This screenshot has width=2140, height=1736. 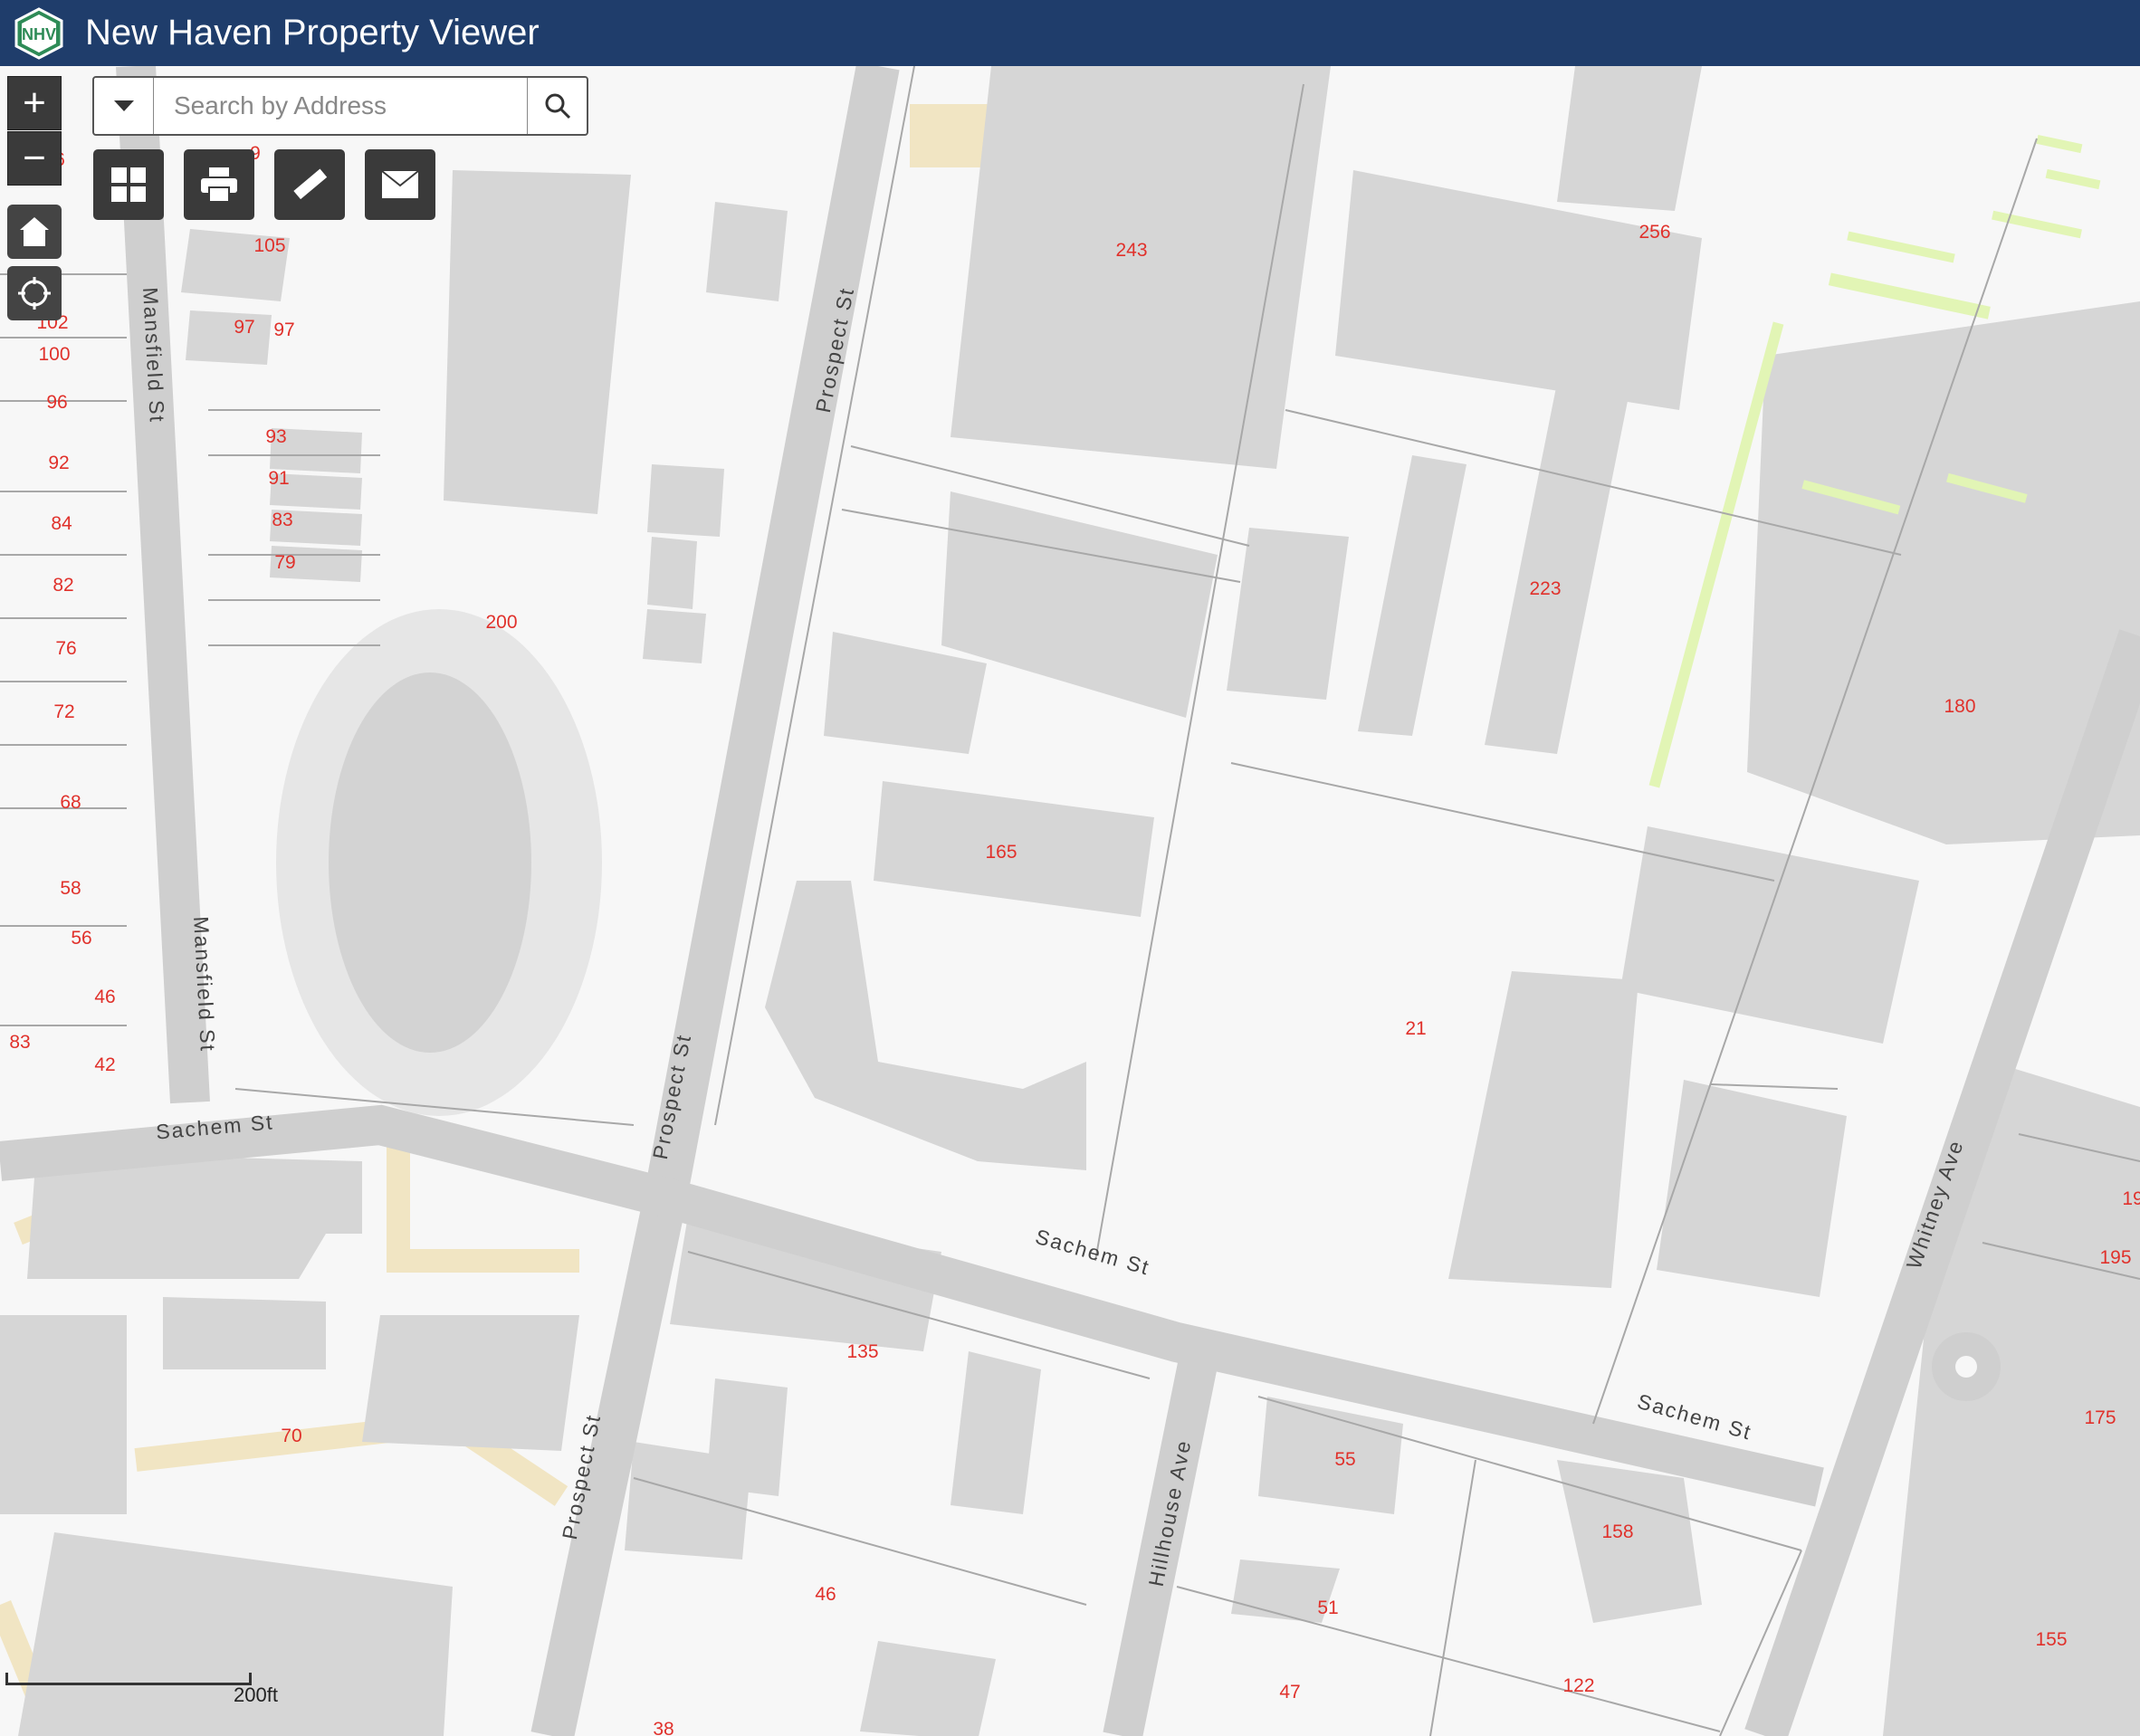 I want to click on parcel-label: 158, so click(x=1617, y=1531).